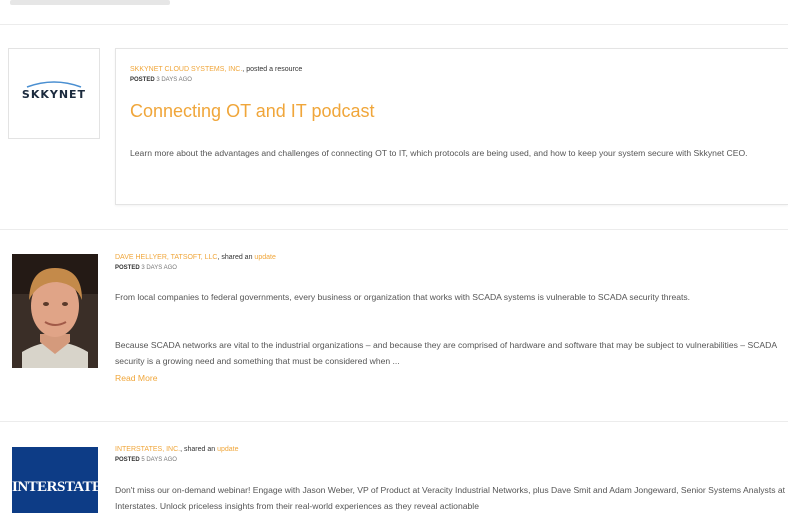  Describe the element at coordinates (90, 2) in the screenshot. I see `previous-item-remnant` at that location.